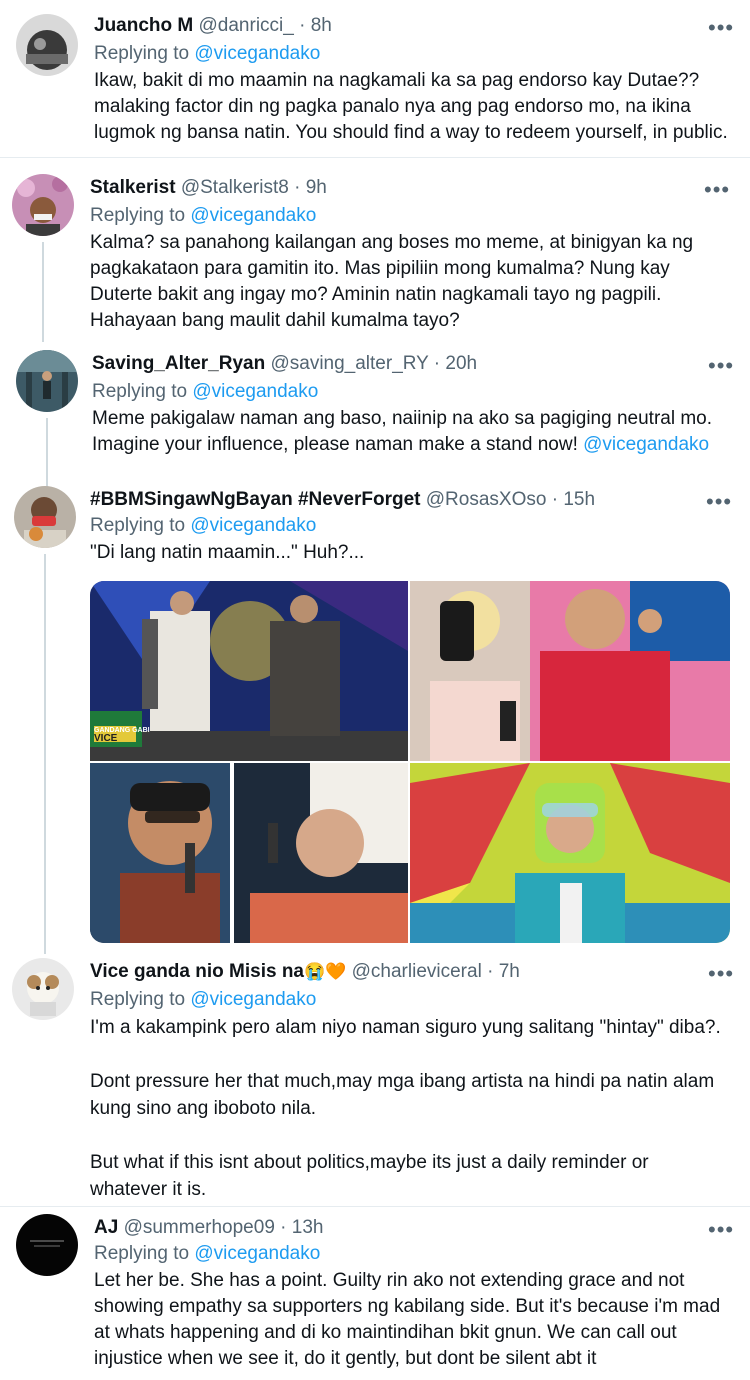  I want to click on inline-mention: @vicegandako, so click(646, 444).